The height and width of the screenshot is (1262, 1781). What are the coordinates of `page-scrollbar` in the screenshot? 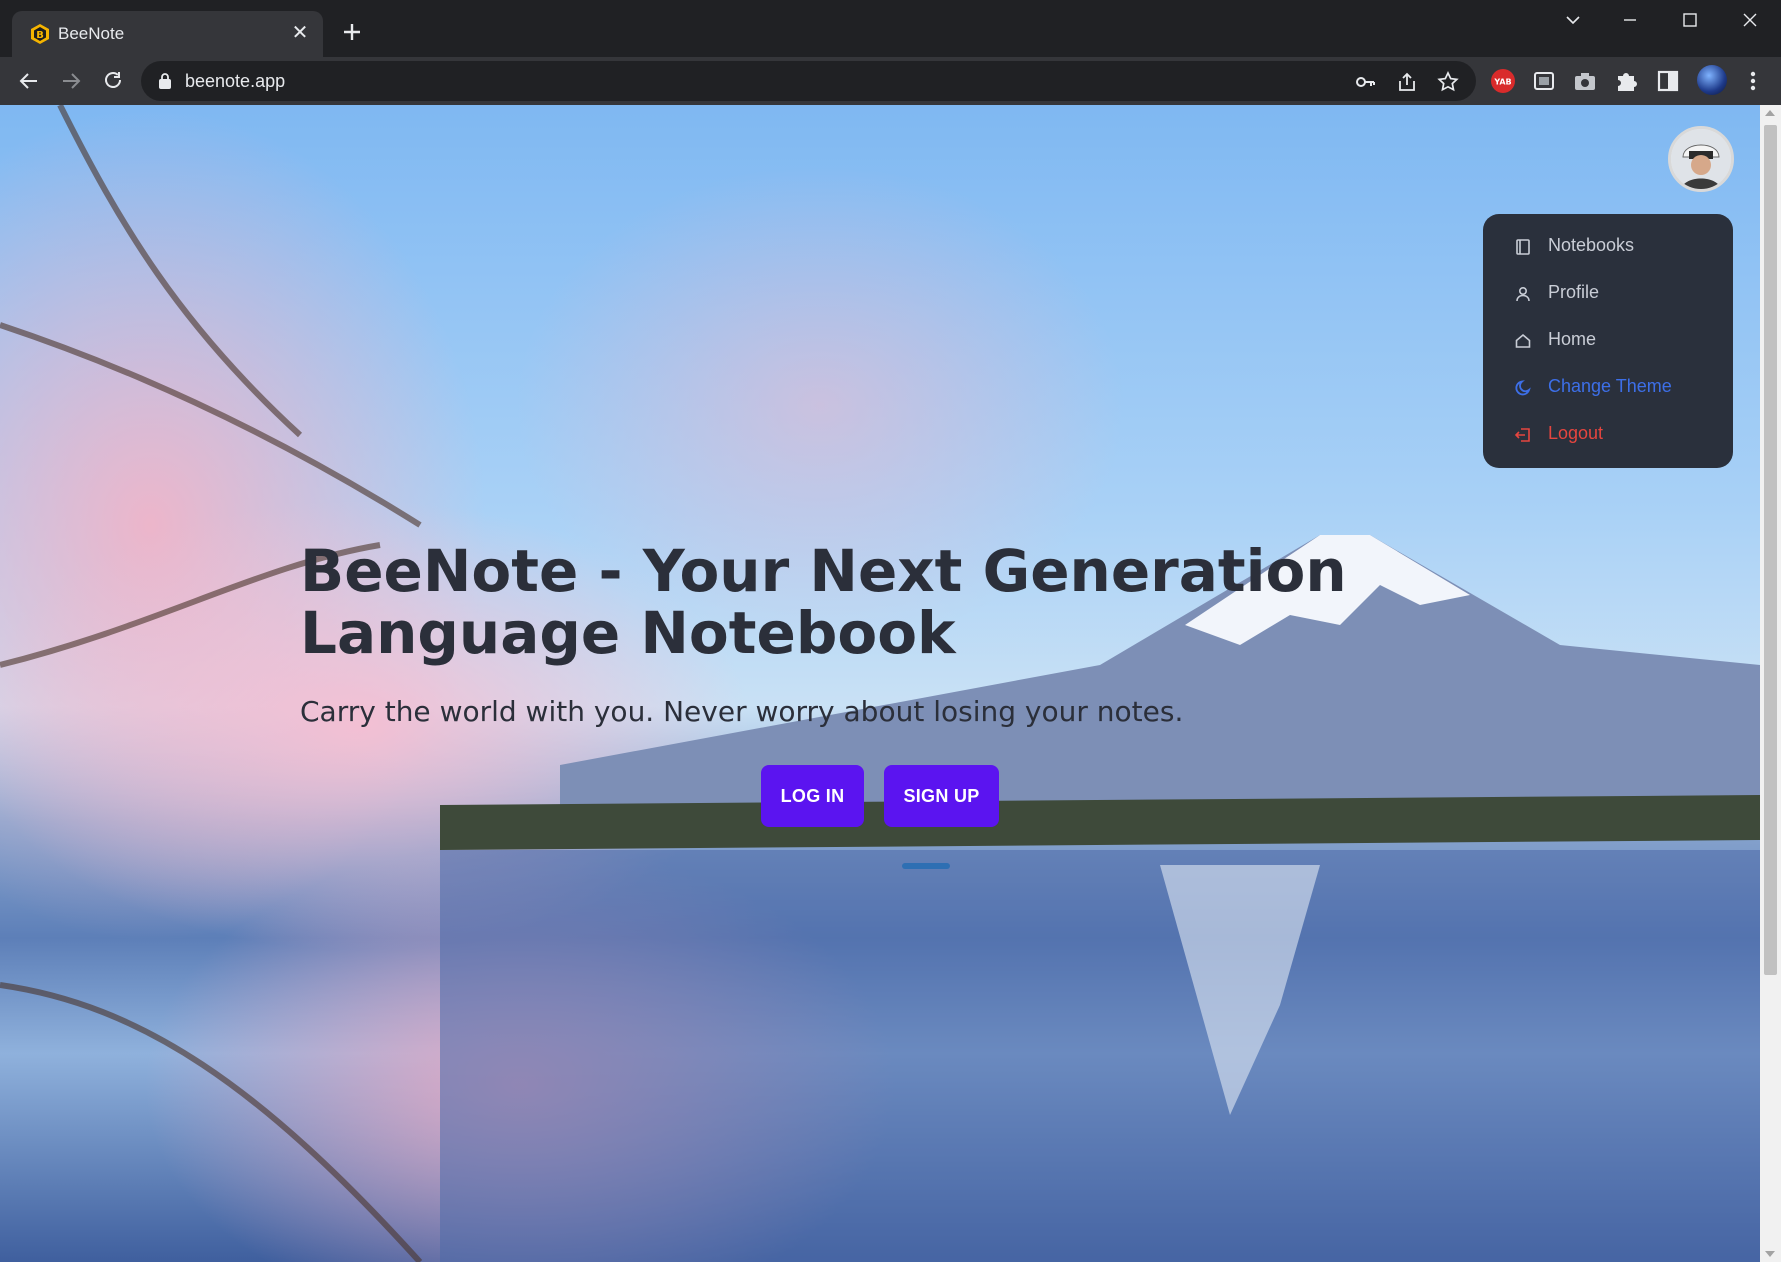 It's located at (1770, 683).